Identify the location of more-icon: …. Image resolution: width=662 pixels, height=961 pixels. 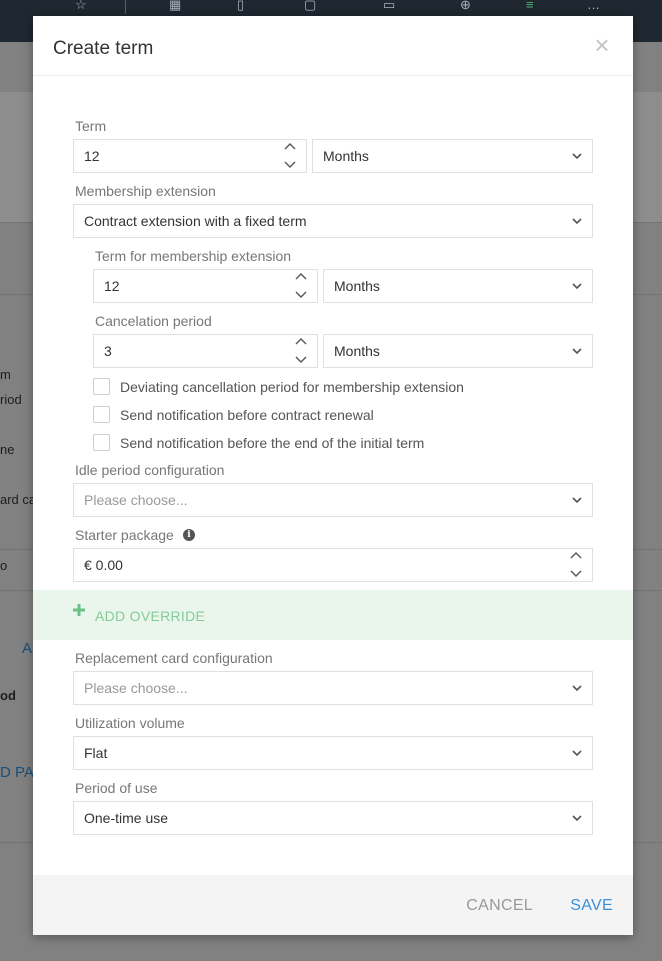
(593, 5).